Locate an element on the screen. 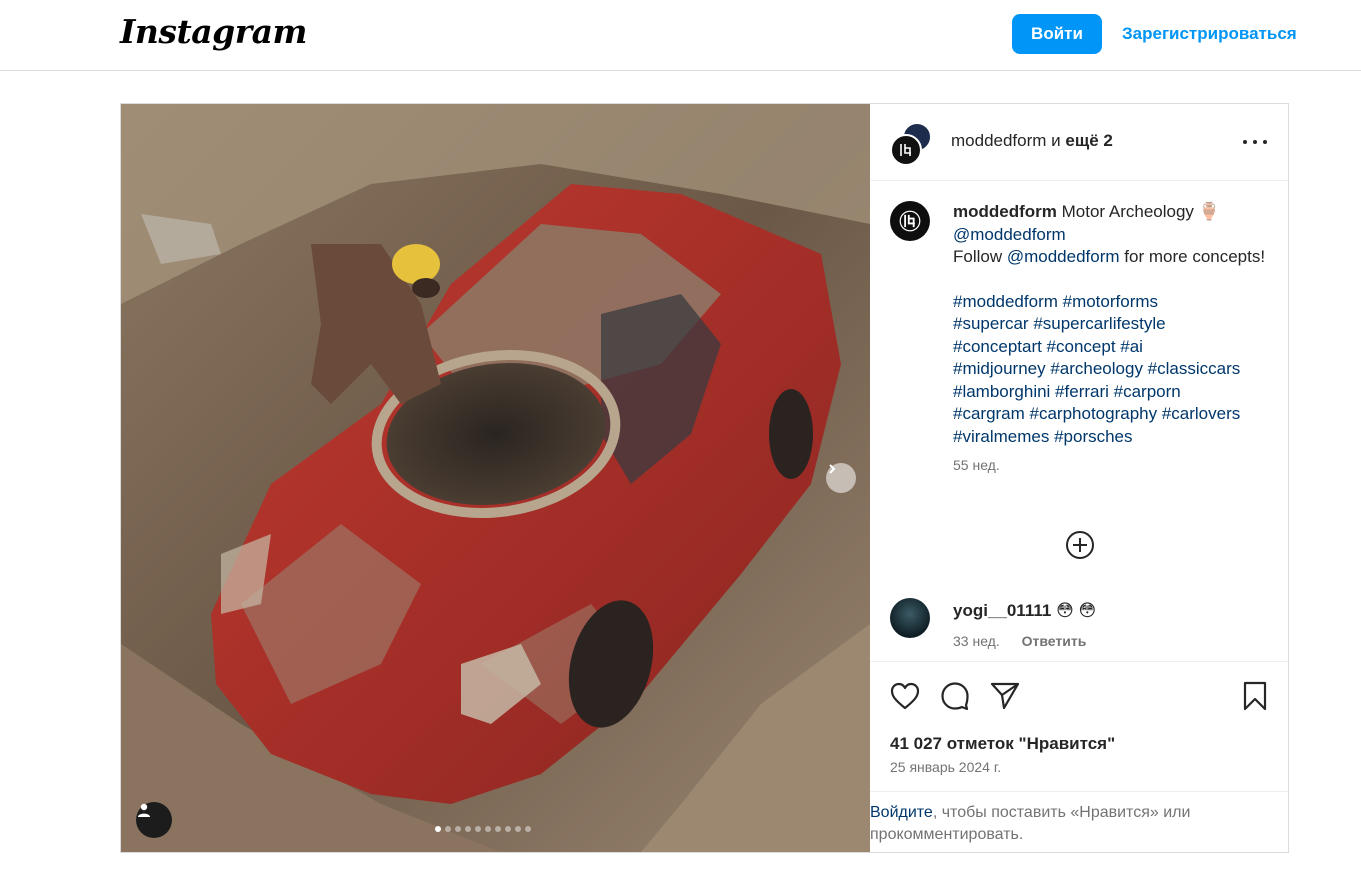 This screenshot has height=894, width=1361. caption-username: moddedform is located at coordinates (1005, 211).